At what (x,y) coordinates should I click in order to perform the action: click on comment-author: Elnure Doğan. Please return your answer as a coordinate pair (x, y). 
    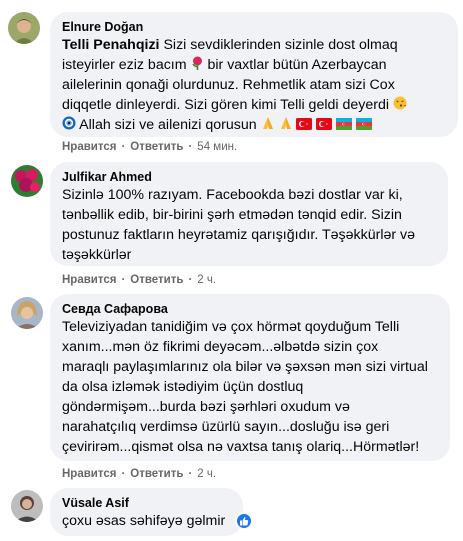
    Looking at the image, I should click on (254, 27).